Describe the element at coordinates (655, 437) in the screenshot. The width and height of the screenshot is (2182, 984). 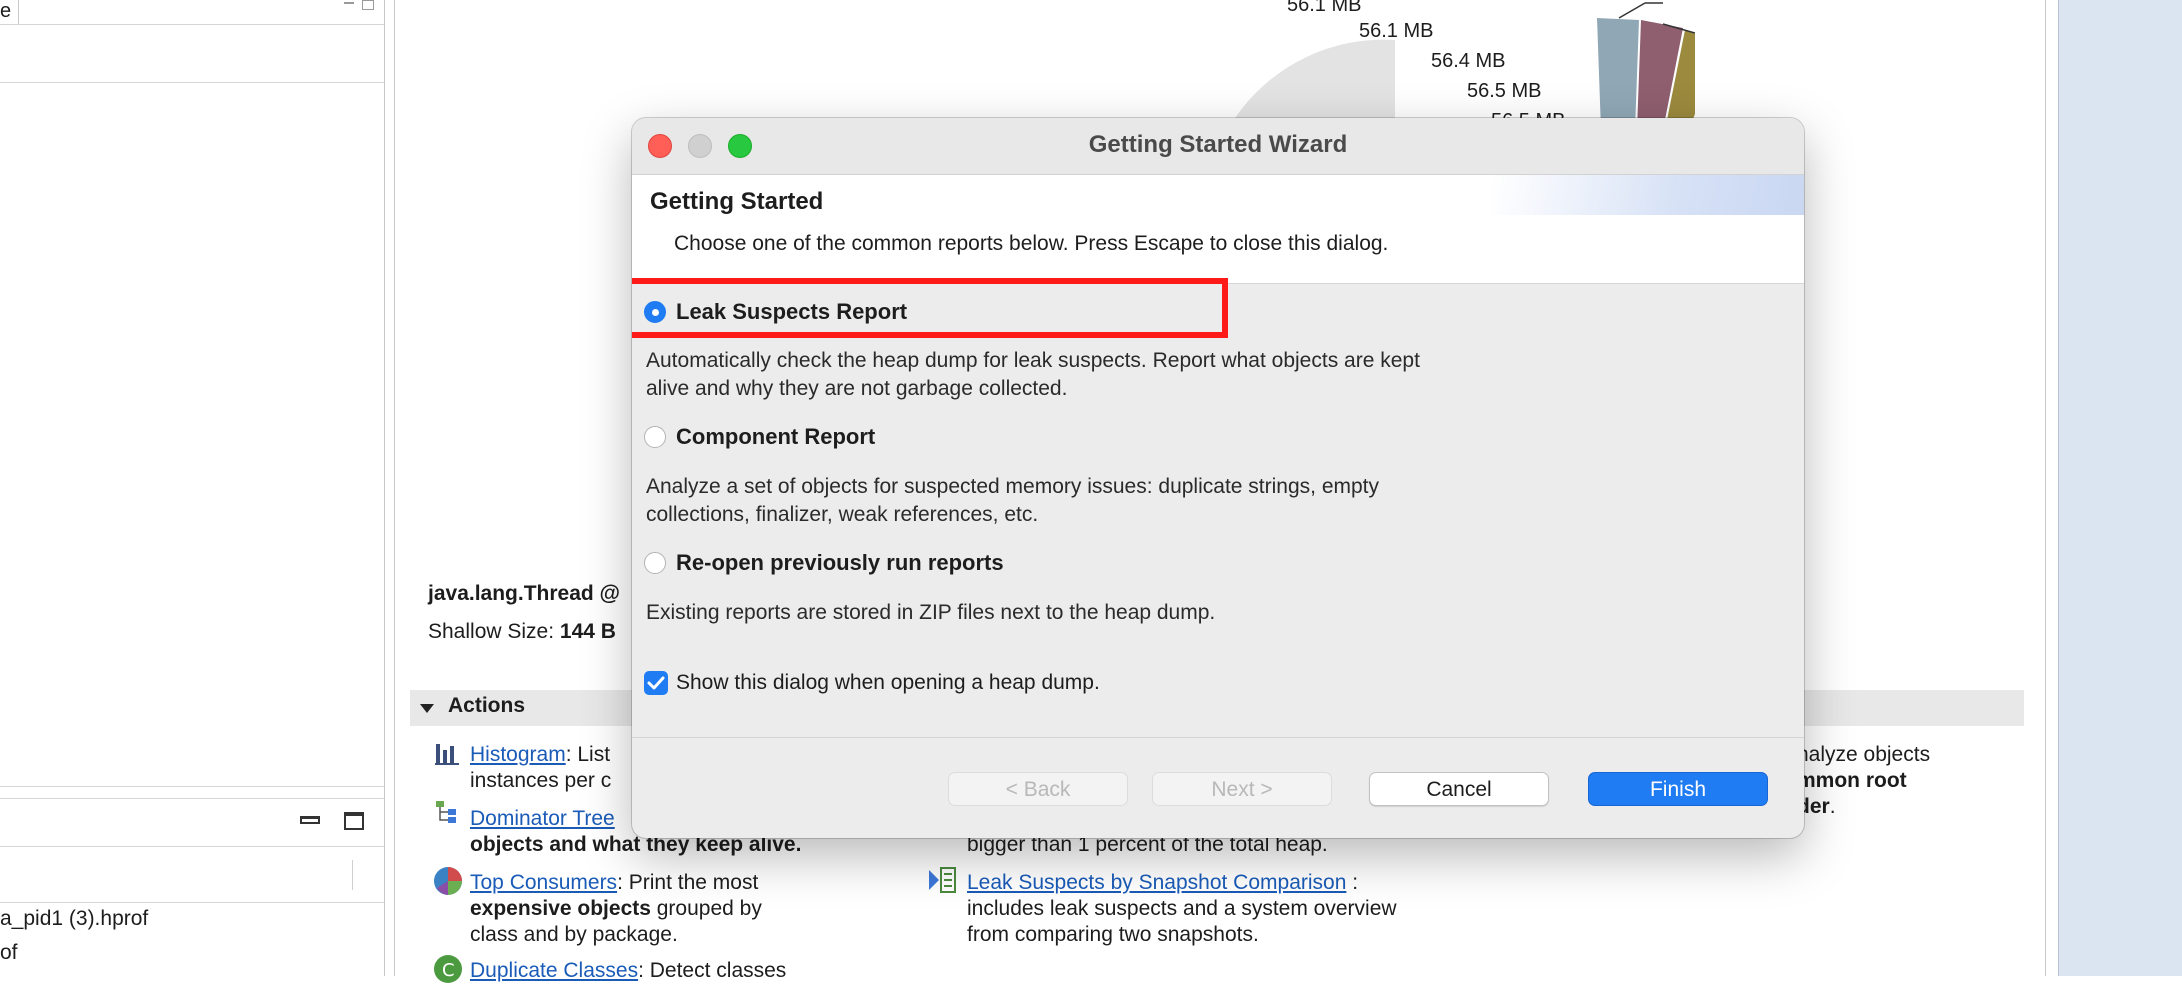
I see `component-report-radio` at that location.